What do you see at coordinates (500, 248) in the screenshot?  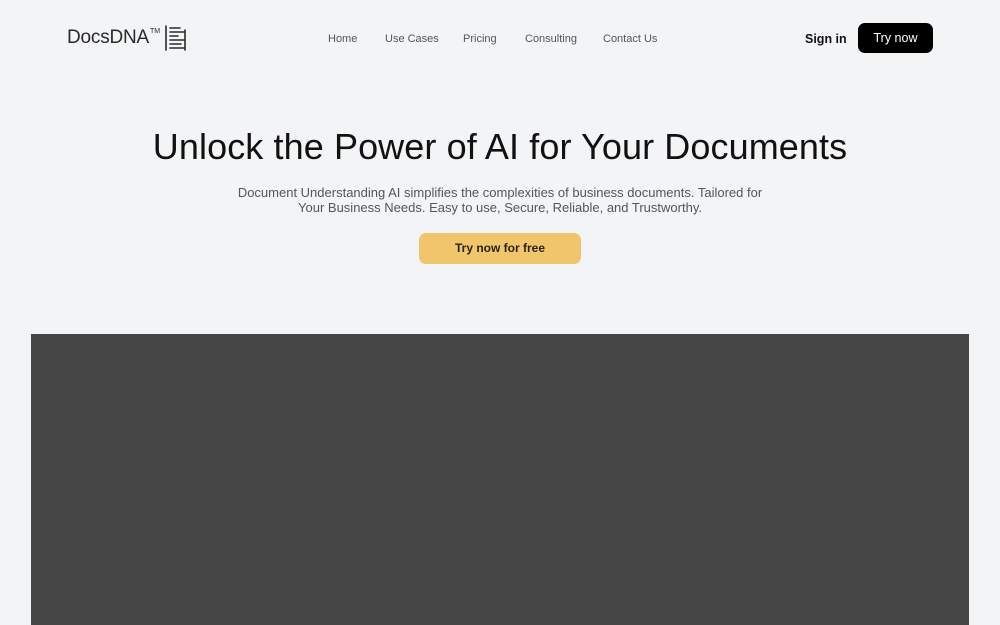 I see `try-now-for-free-button: Try now for free` at bounding box center [500, 248].